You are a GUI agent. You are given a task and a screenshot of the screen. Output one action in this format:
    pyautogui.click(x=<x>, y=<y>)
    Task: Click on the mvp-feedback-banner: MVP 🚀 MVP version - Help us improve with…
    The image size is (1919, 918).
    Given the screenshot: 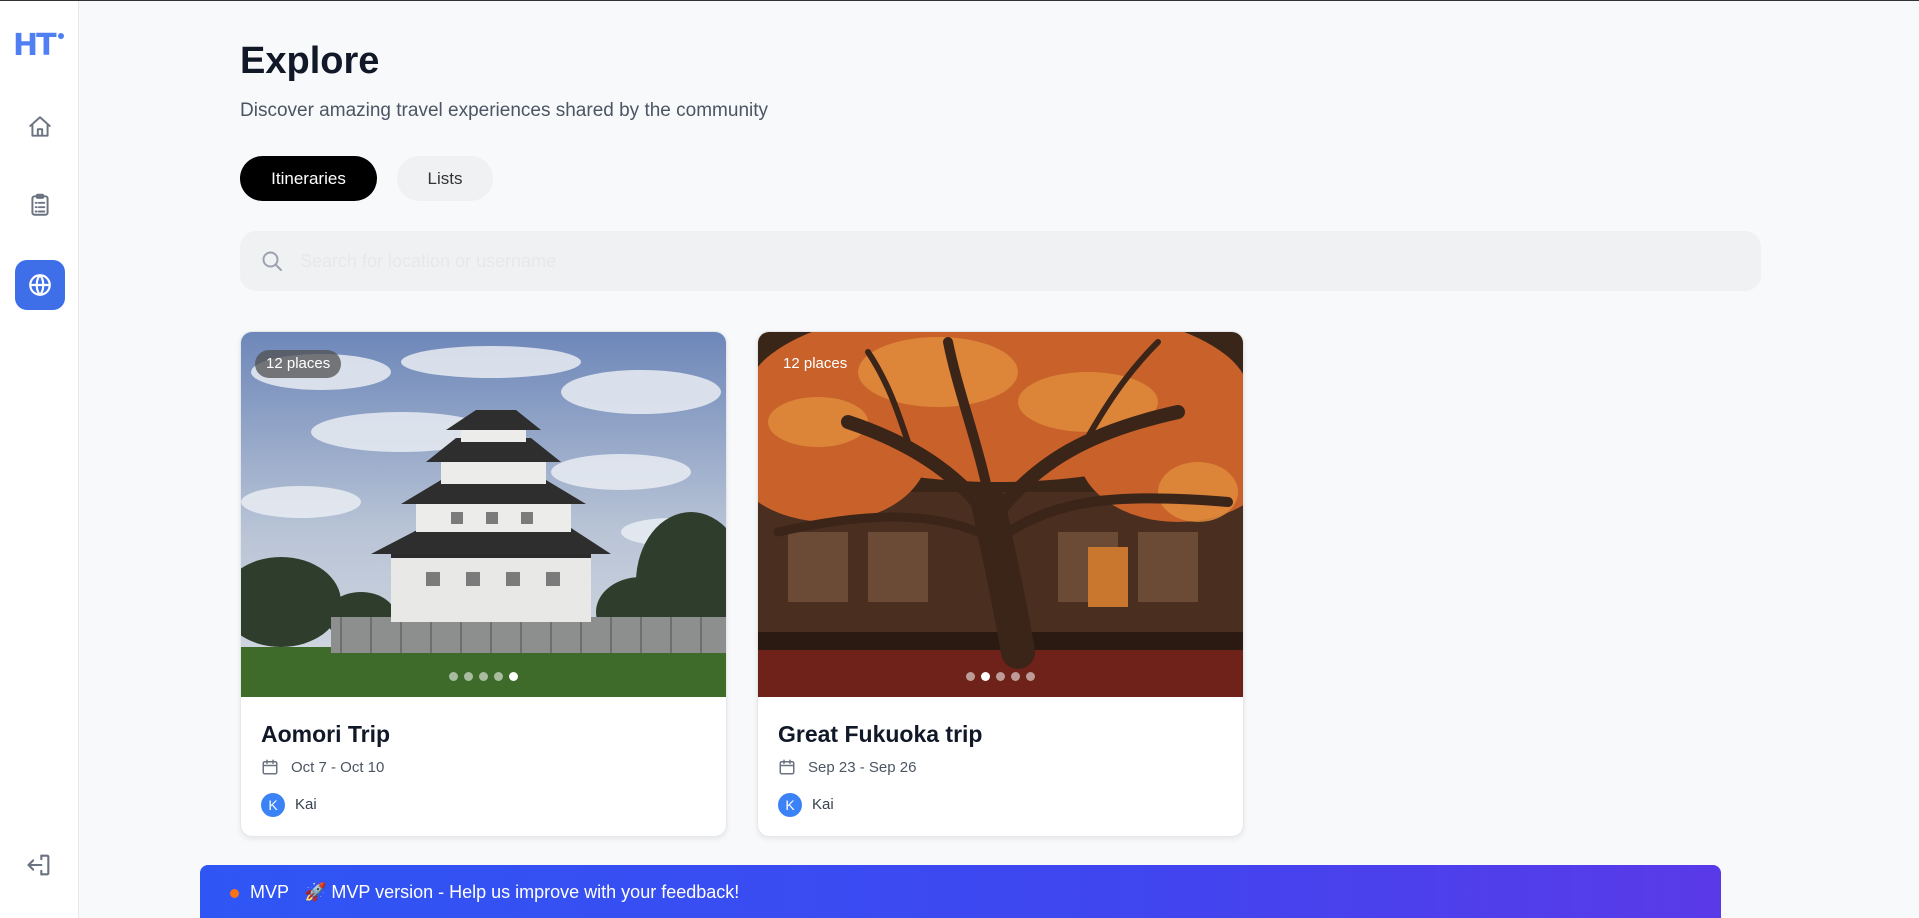 What is the action you would take?
    pyautogui.click(x=960, y=891)
    